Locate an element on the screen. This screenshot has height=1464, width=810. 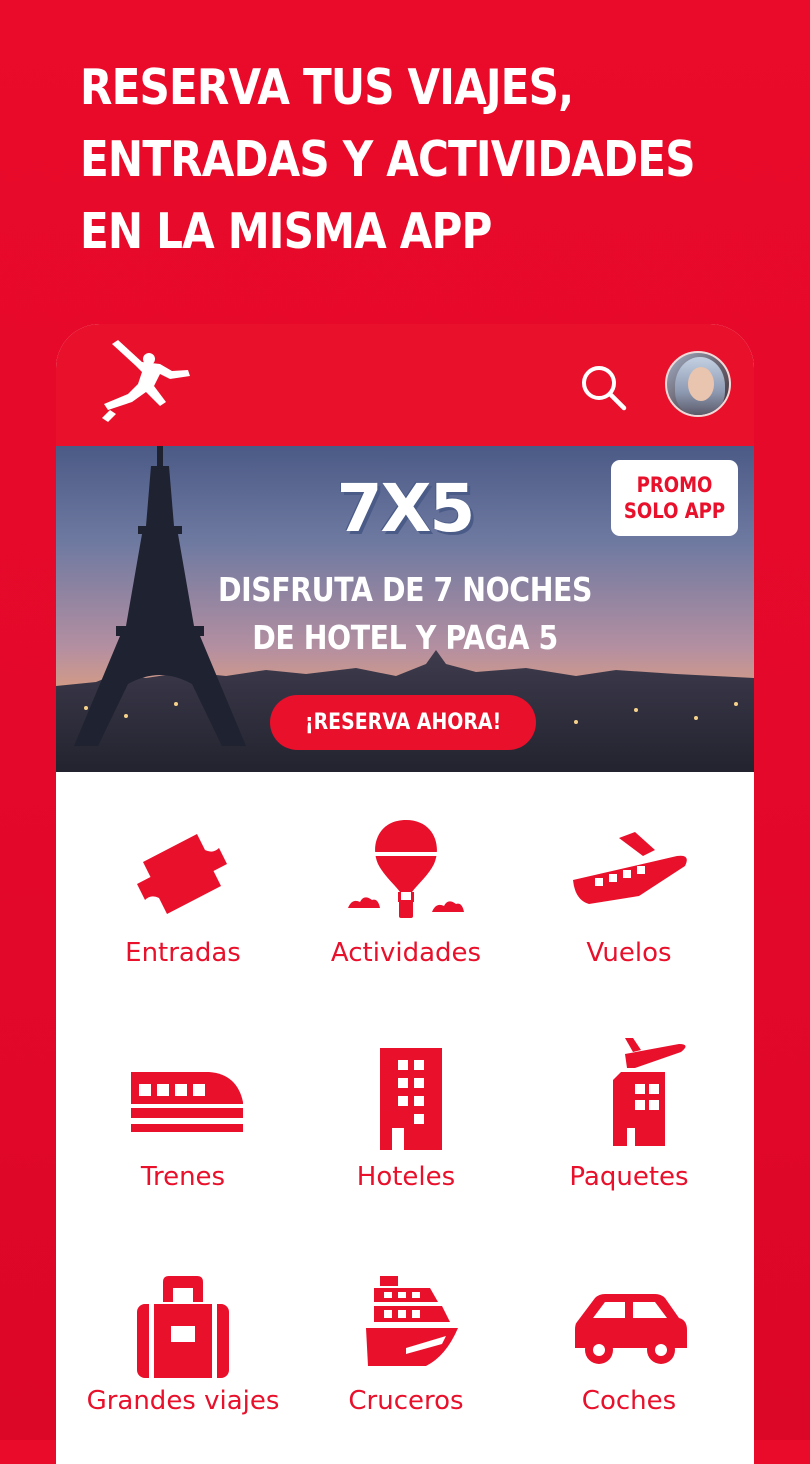
hot-air-balloon-icon is located at coordinates (406, 869).